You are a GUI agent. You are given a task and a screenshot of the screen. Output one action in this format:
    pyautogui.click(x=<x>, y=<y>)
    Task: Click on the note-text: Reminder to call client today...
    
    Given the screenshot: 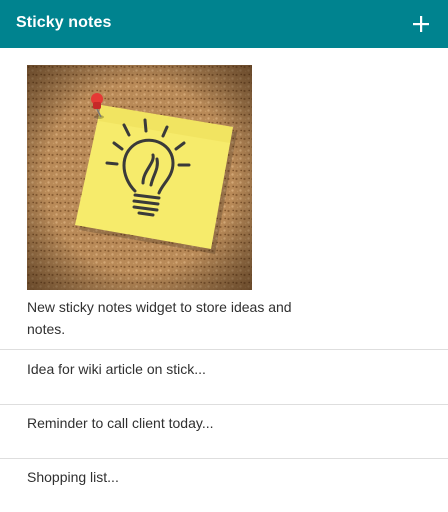 What is the action you would take?
    pyautogui.click(x=120, y=423)
    